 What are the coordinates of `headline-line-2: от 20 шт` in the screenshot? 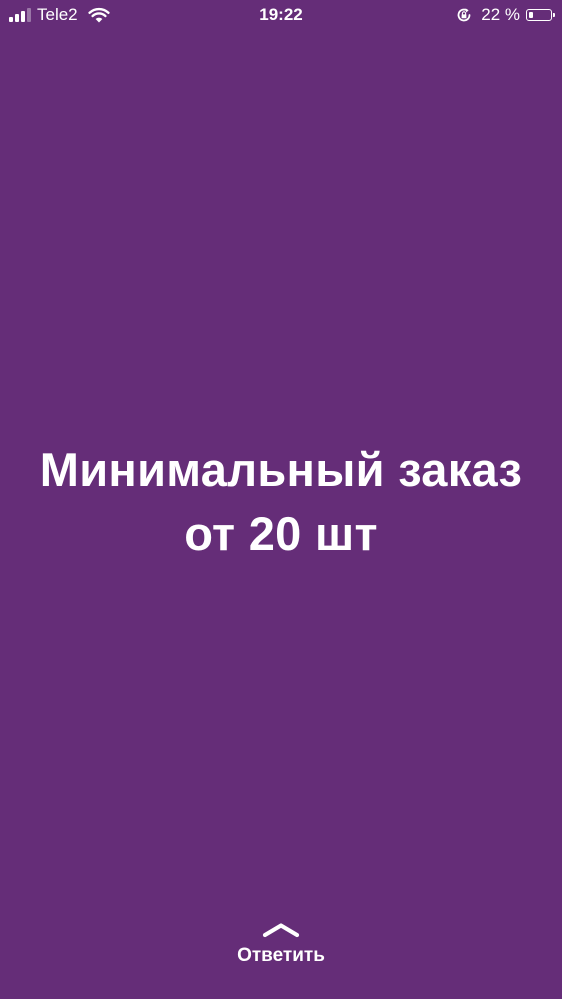 It's located at (281, 533).